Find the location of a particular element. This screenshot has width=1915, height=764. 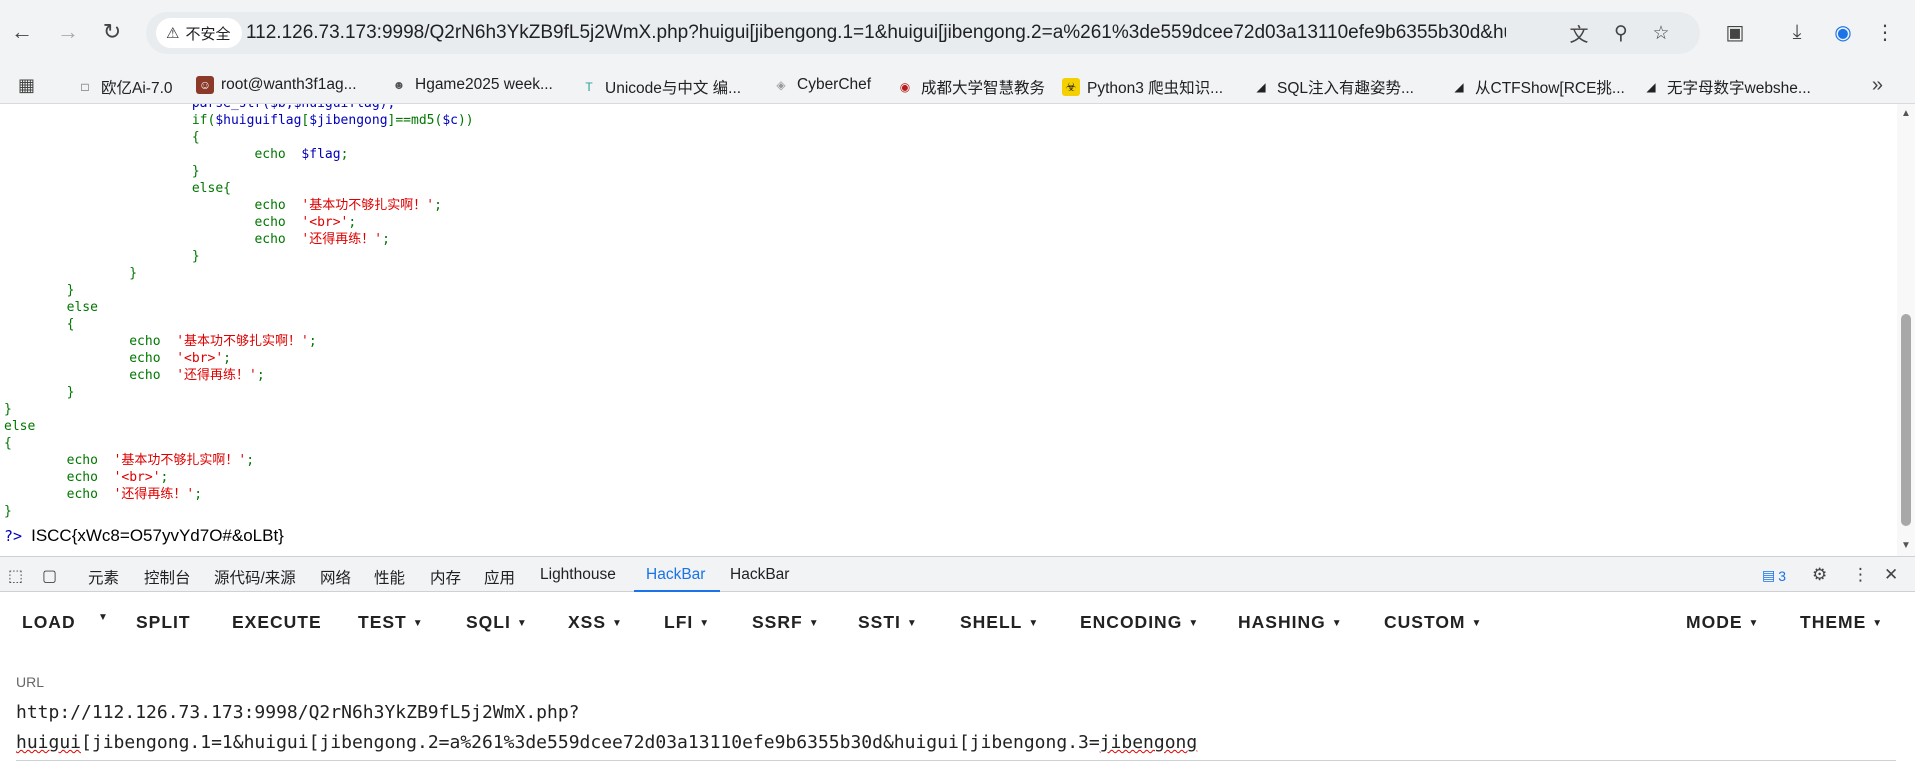

scroll-up-icon: ▲ is located at coordinates (1906, 113).